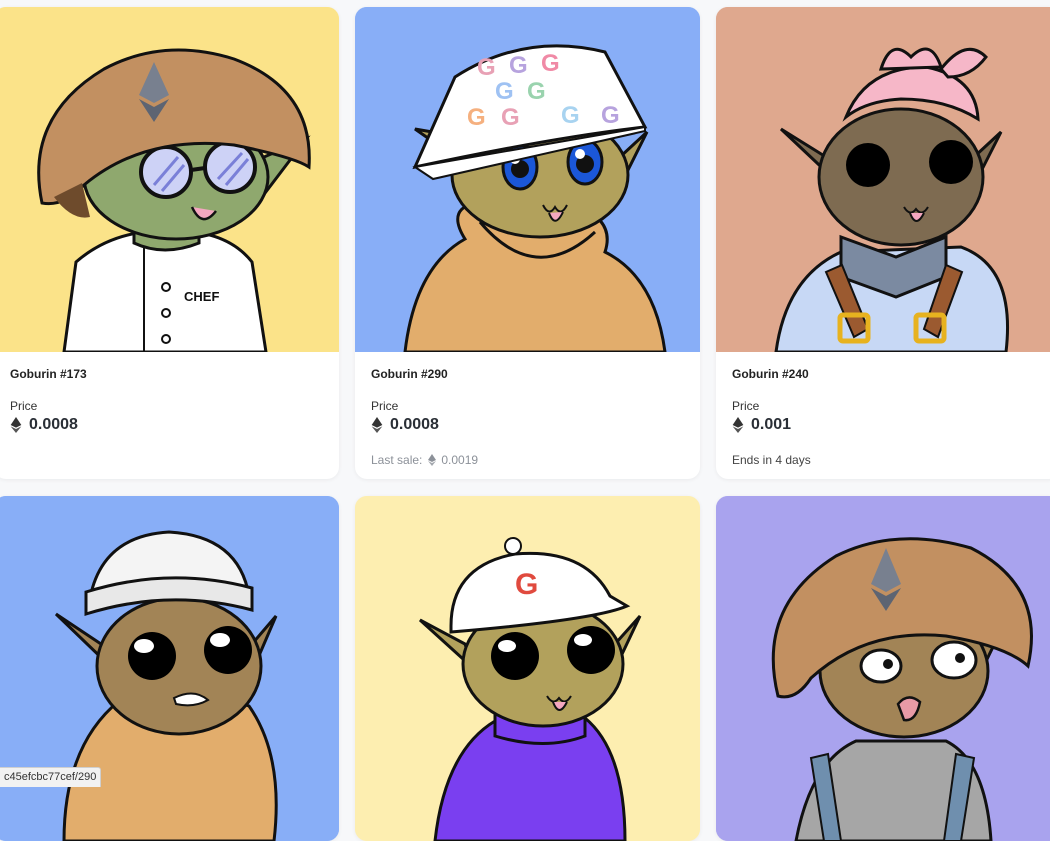 The height and width of the screenshot is (841, 1050). What do you see at coordinates (397, 460) in the screenshot?
I see `last-sale-label: Last sale:` at bounding box center [397, 460].